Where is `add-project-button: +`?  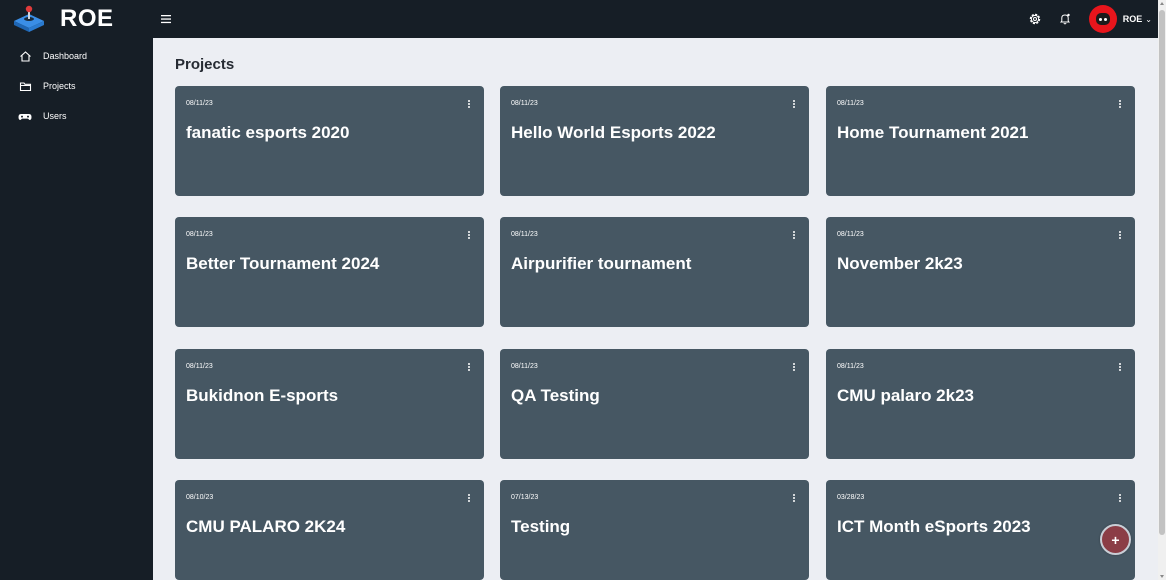 add-project-button: + is located at coordinates (1115, 539).